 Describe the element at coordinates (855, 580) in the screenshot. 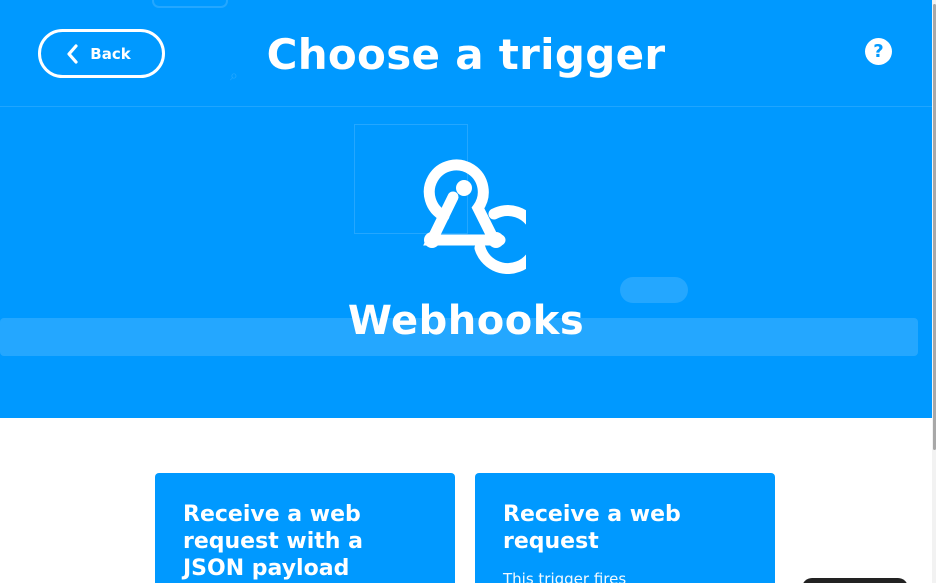

I see `floating-pill` at that location.